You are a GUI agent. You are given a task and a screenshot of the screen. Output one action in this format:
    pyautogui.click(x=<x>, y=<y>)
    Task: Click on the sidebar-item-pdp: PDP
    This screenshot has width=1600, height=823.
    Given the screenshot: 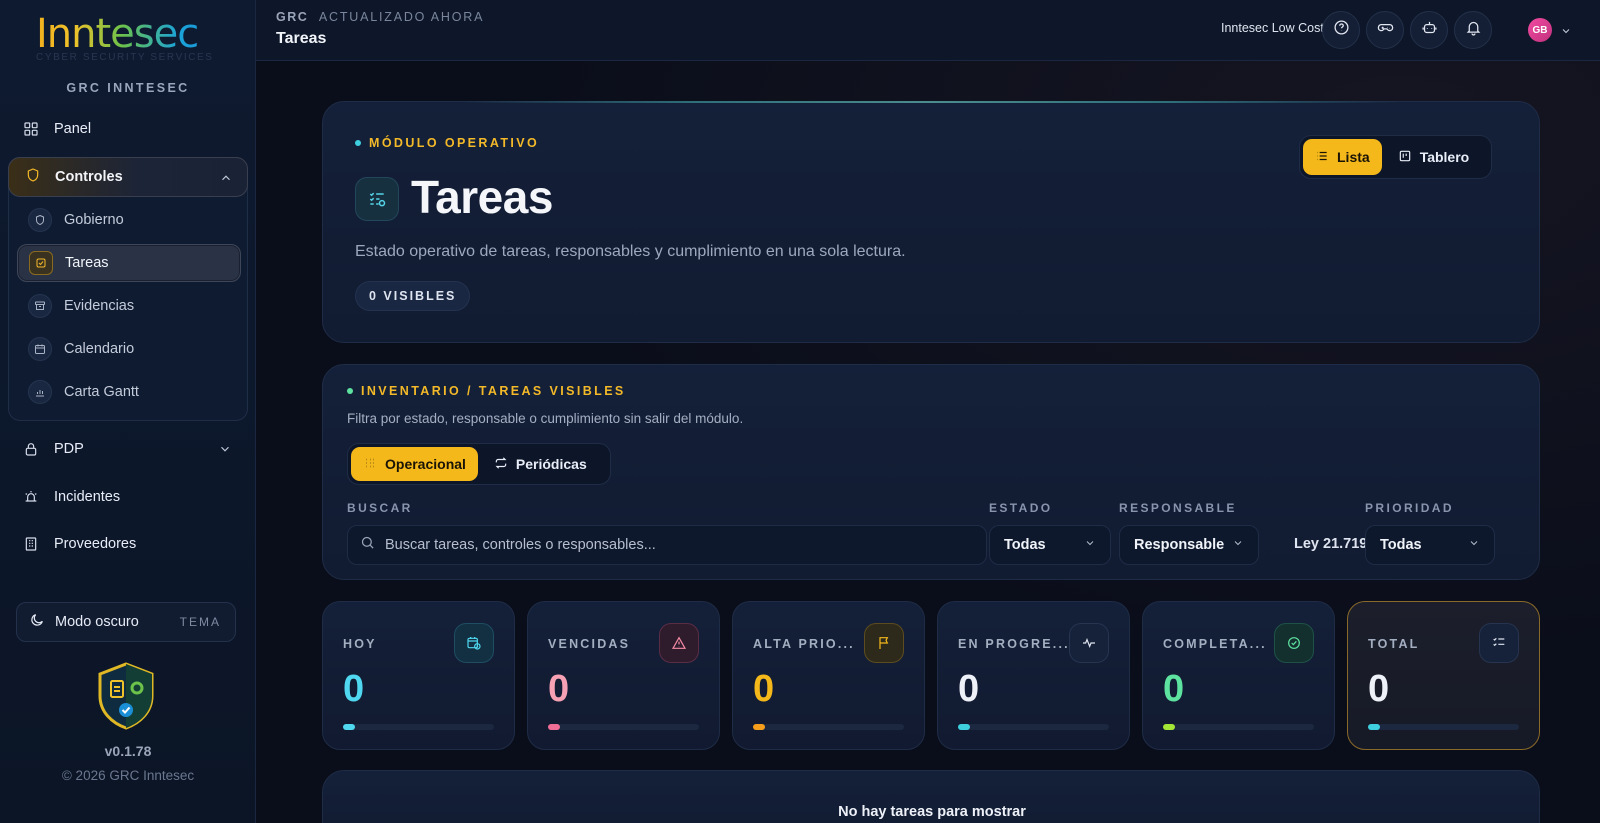 What is the action you would take?
    pyautogui.click(x=128, y=449)
    